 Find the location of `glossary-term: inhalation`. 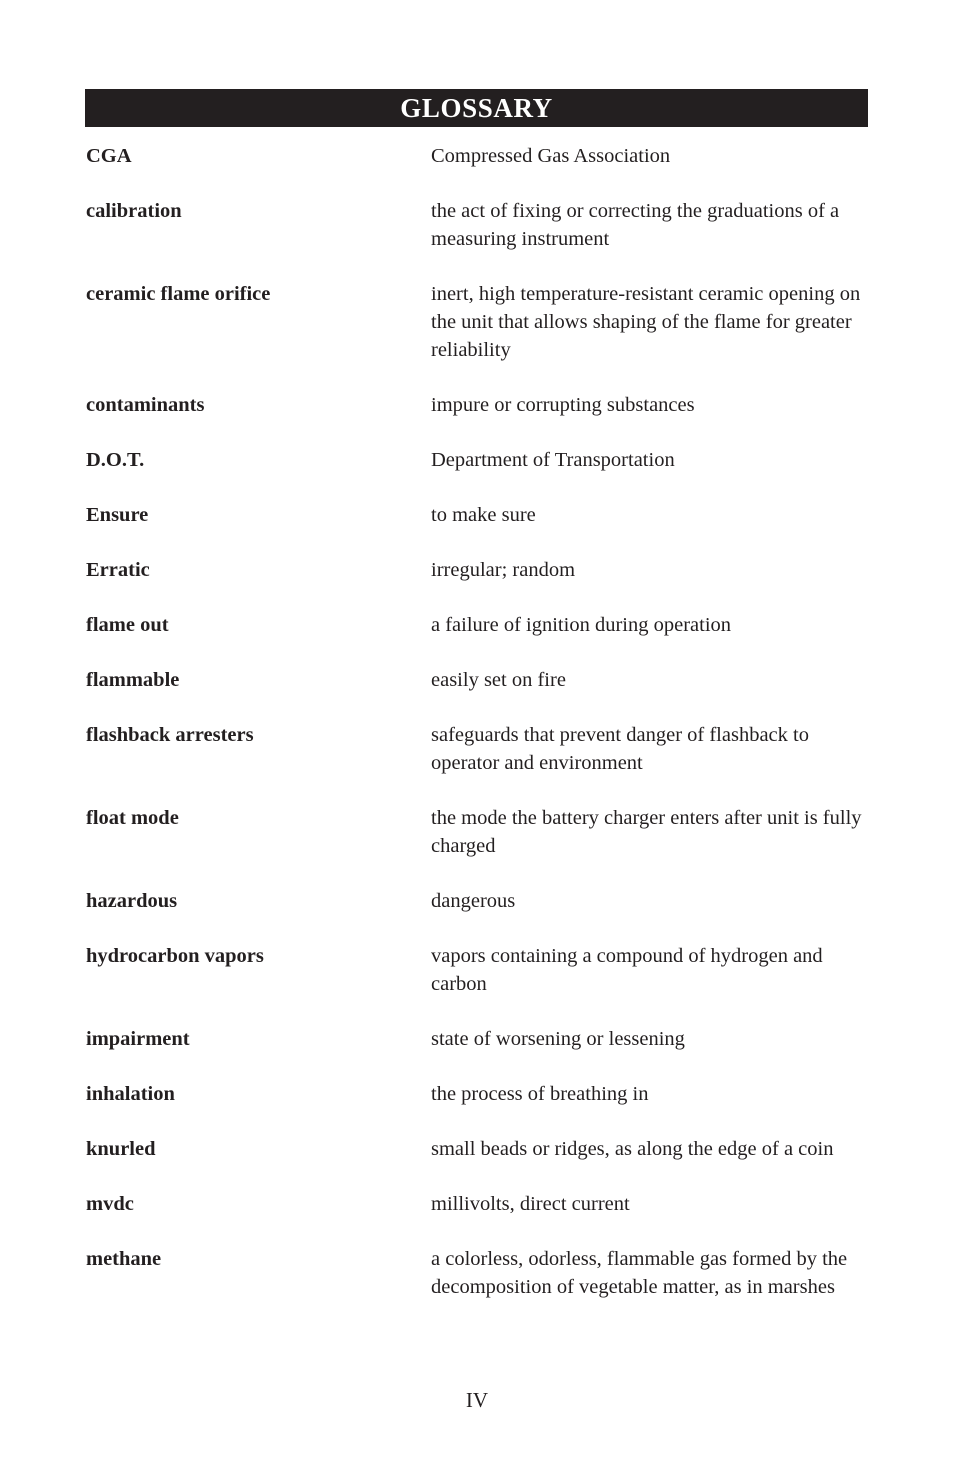

glossary-term: inhalation is located at coordinates (130, 1094).